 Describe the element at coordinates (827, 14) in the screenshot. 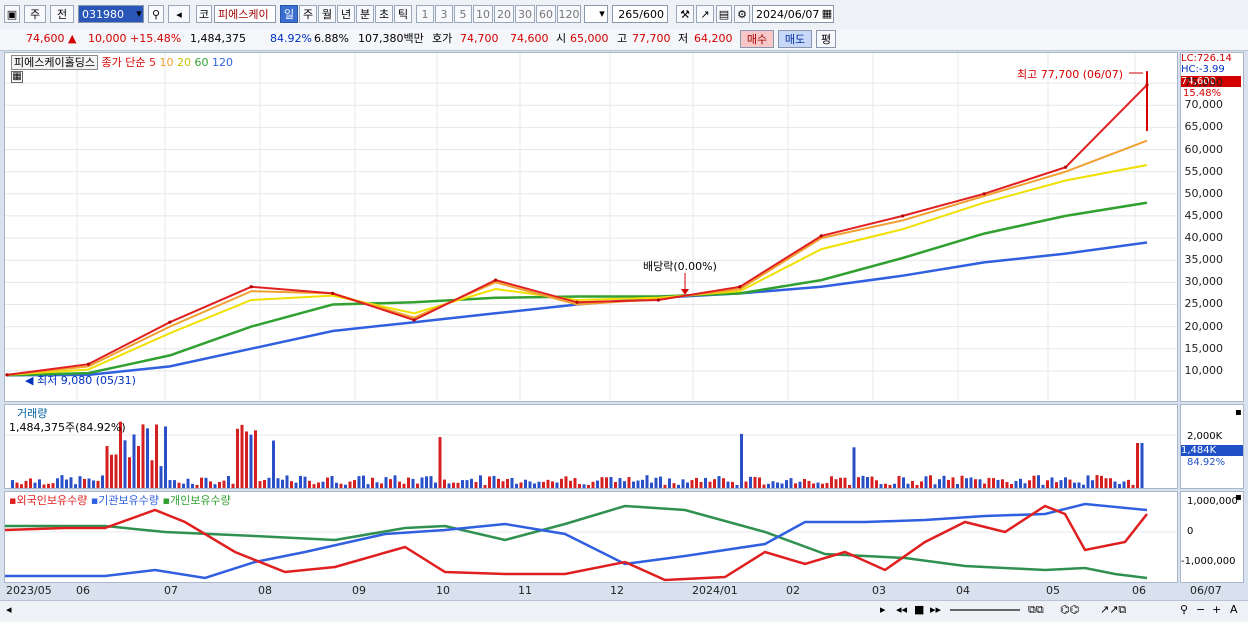

I see `calendar-icon: ▦` at that location.